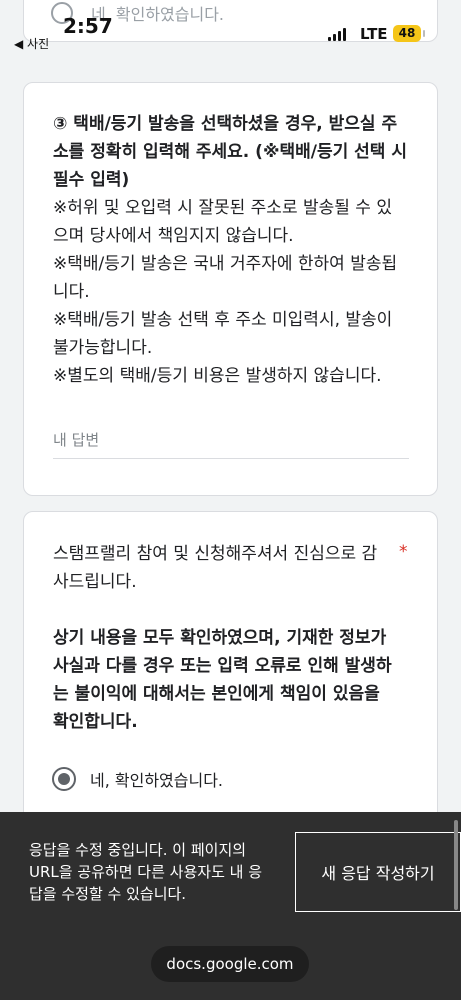 Image resolution: width=461 pixels, height=1000 pixels. What do you see at coordinates (145, 872) in the screenshot?
I see `banner-line: URL을 공유하면 다른 사용자도 내 응` at bounding box center [145, 872].